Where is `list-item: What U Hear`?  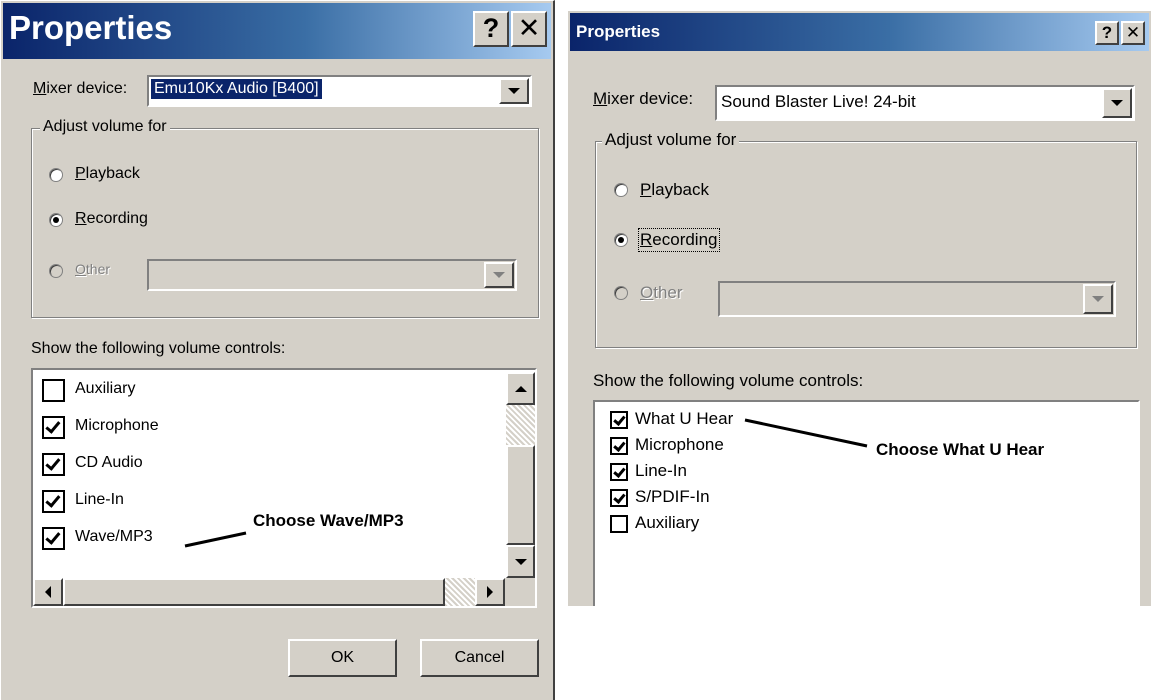
list-item: What U Hear is located at coordinates (865, 421).